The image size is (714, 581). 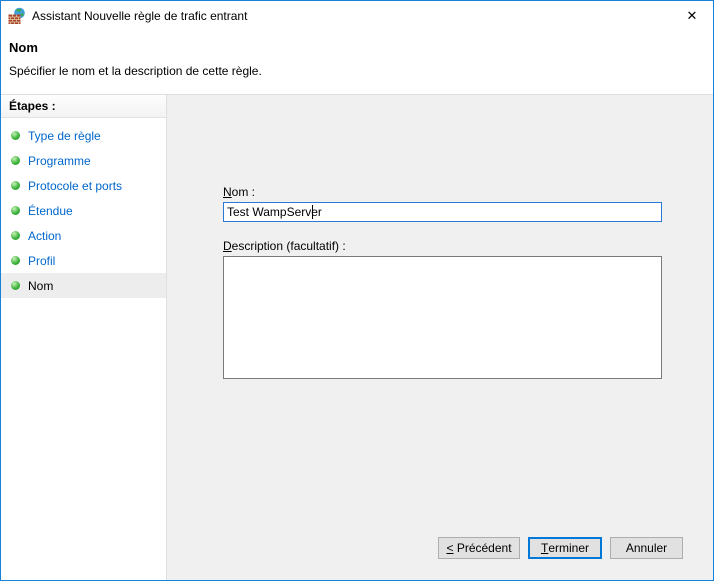 What do you see at coordinates (646, 548) in the screenshot?
I see `cancel-button: Annuler` at bounding box center [646, 548].